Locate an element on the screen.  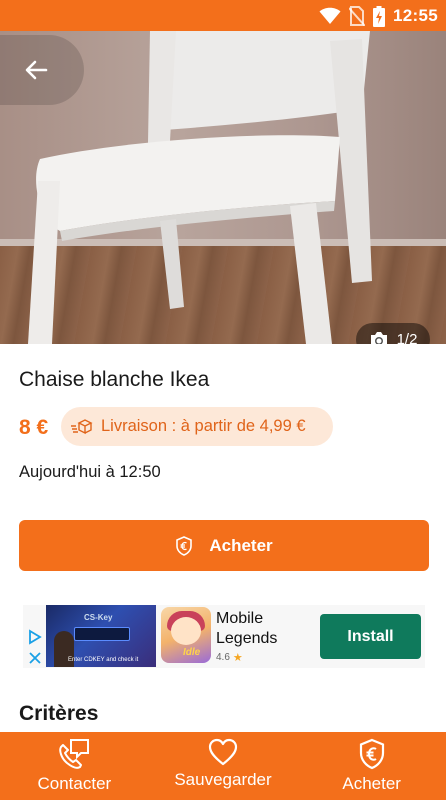
wifi-icon is located at coordinates (330, 15).